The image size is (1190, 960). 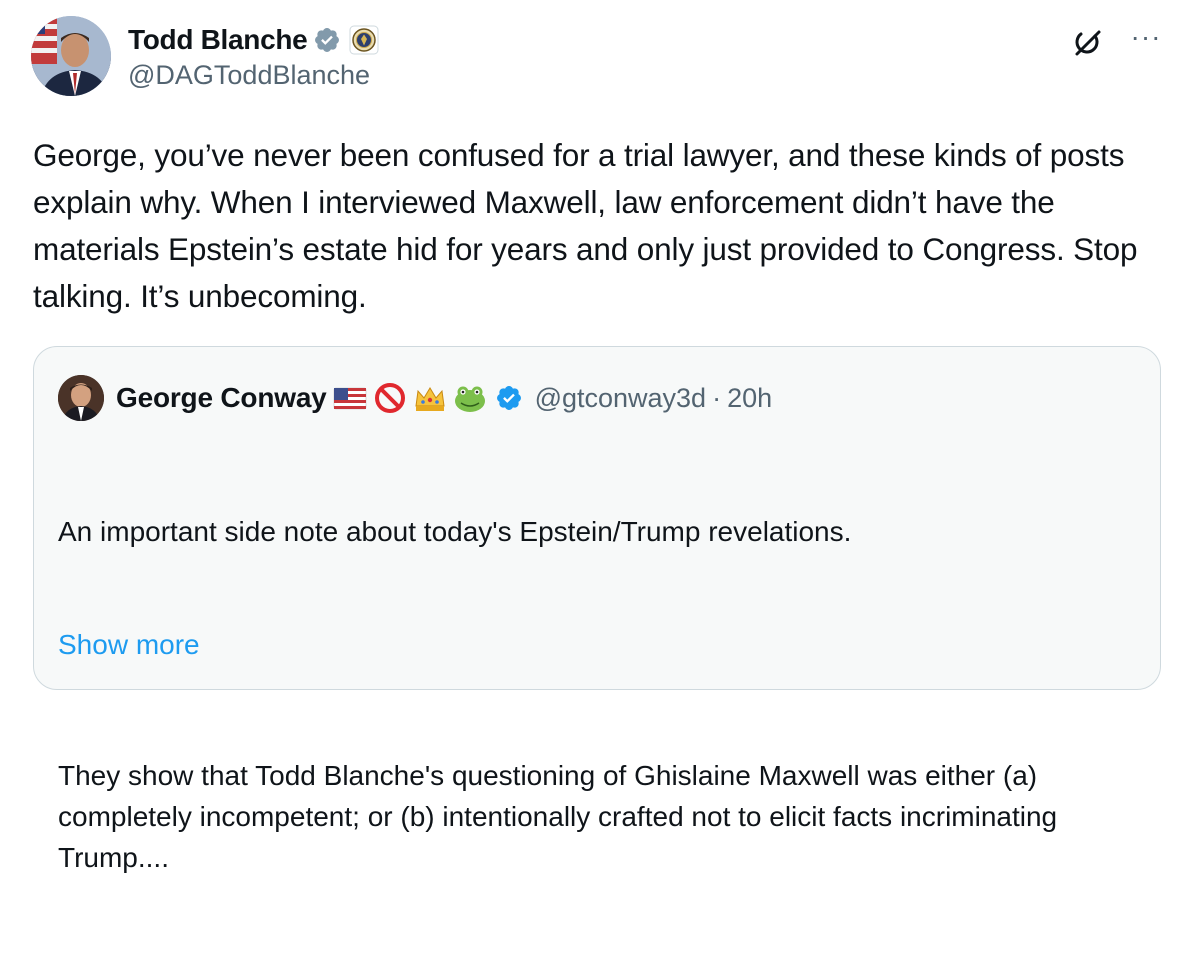 What do you see at coordinates (350, 398) in the screenshot?
I see `us-flag-emoji` at bounding box center [350, 398].